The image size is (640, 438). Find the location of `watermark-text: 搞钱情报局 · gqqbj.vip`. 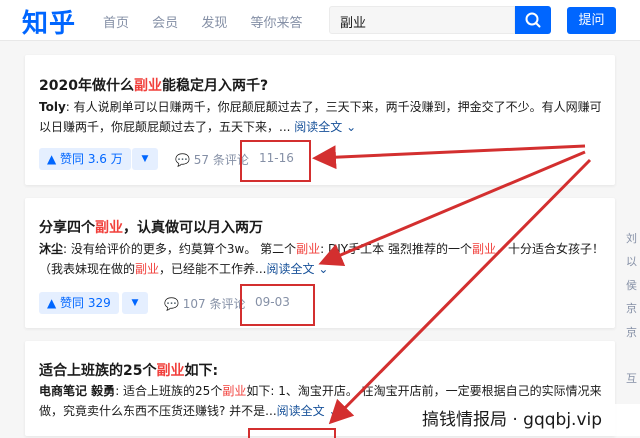

watermark-text: 搞钱情报局 · gqqbj.vip is located at coordinates (512, 420).